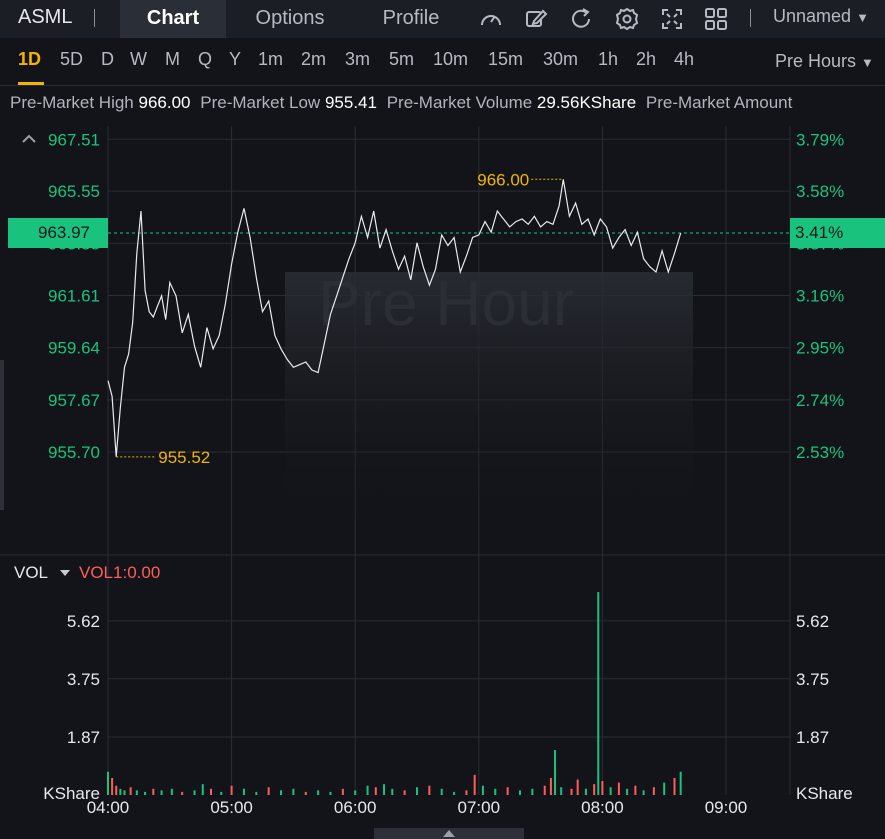 This screenshot has width=885, height=839. Describe the element at coordinates (65, 573) in the screenshot. I see `volume-caret-down-icon` at that location.